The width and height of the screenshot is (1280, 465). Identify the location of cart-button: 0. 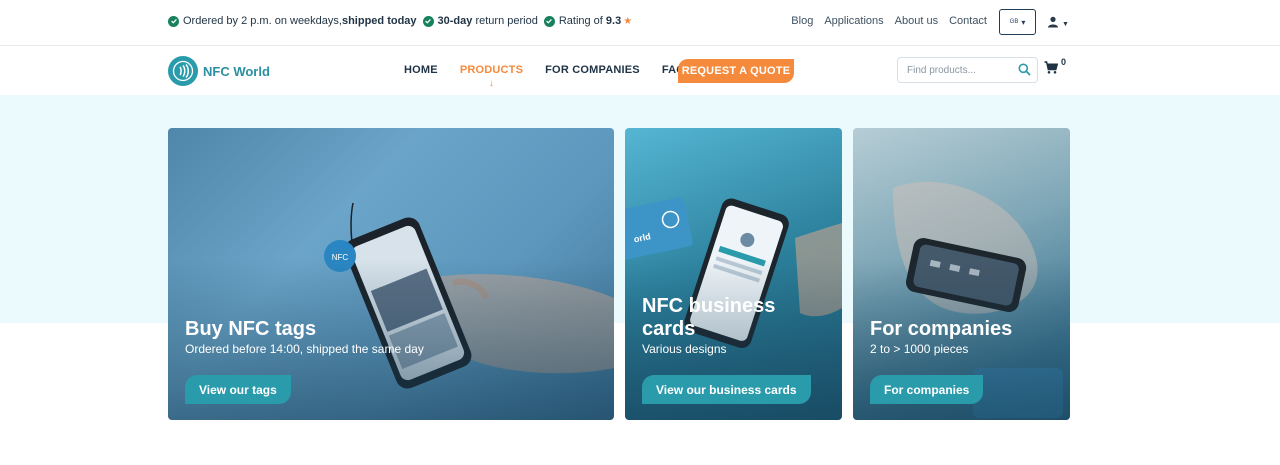
(1055, 68).